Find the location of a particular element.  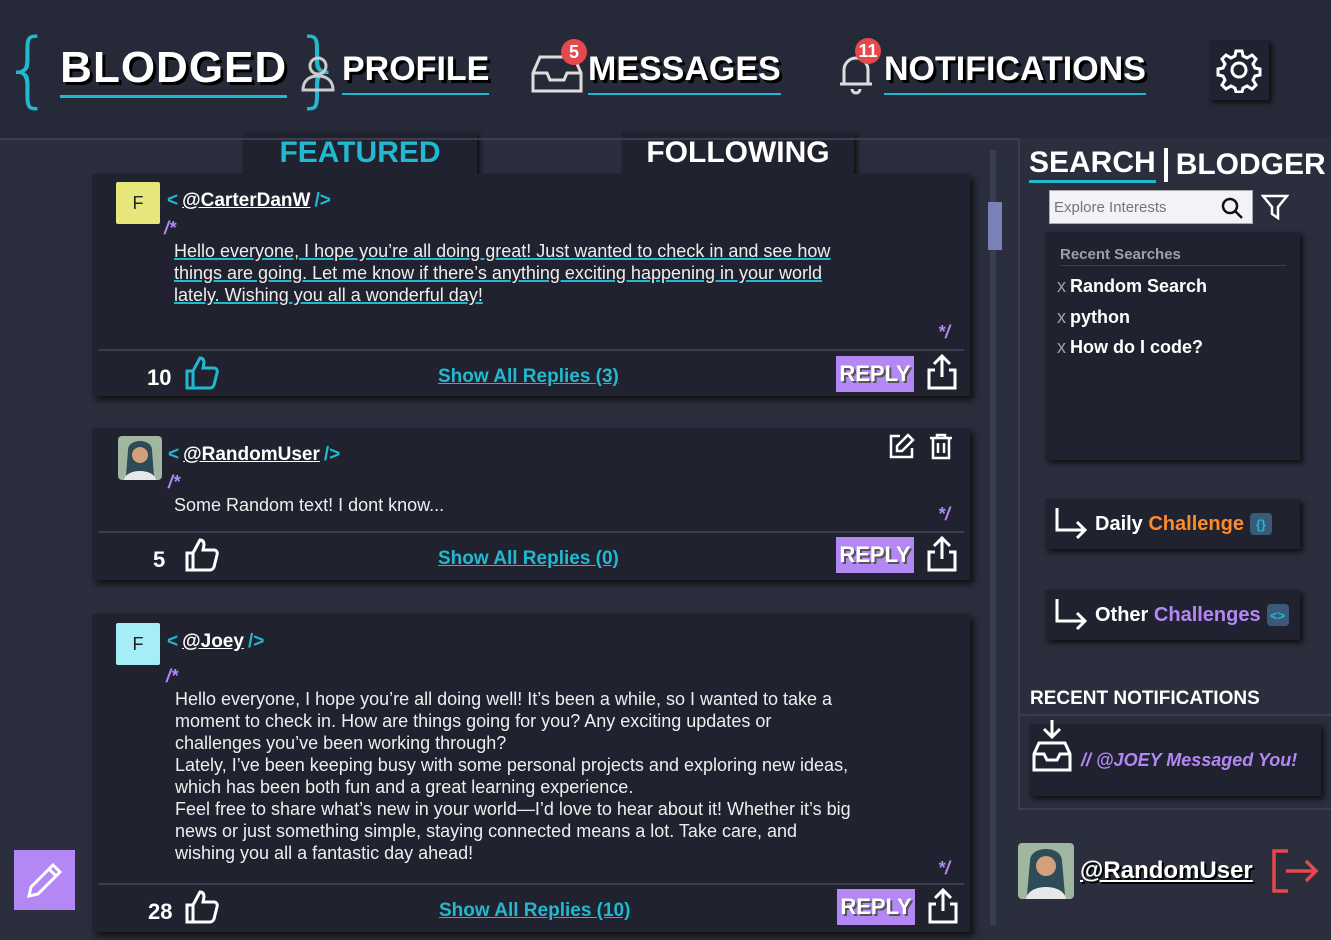

recent-search-item: x How do I code? is located at coordinates (1130, 347).